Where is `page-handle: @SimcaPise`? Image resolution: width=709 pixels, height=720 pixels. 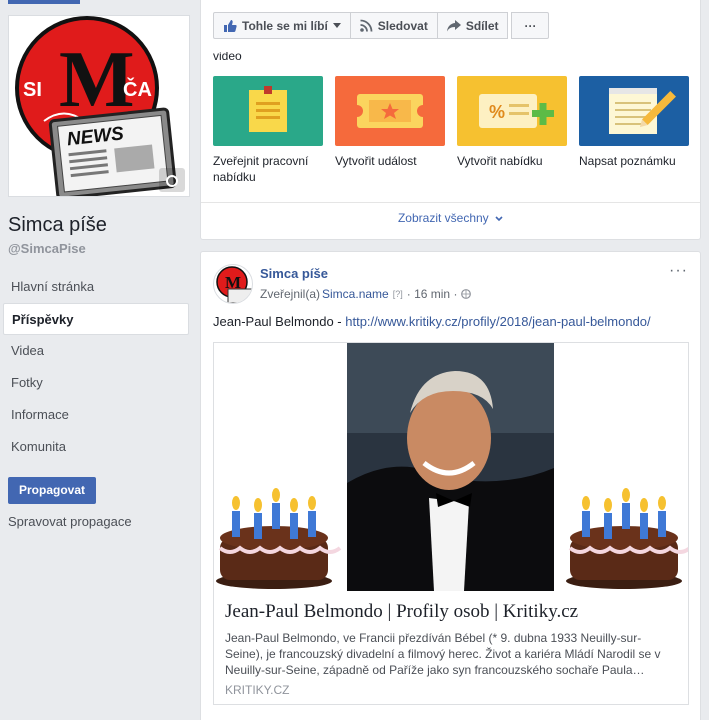
page-handle: @SimcaPise is located at coordinates (47, 248).